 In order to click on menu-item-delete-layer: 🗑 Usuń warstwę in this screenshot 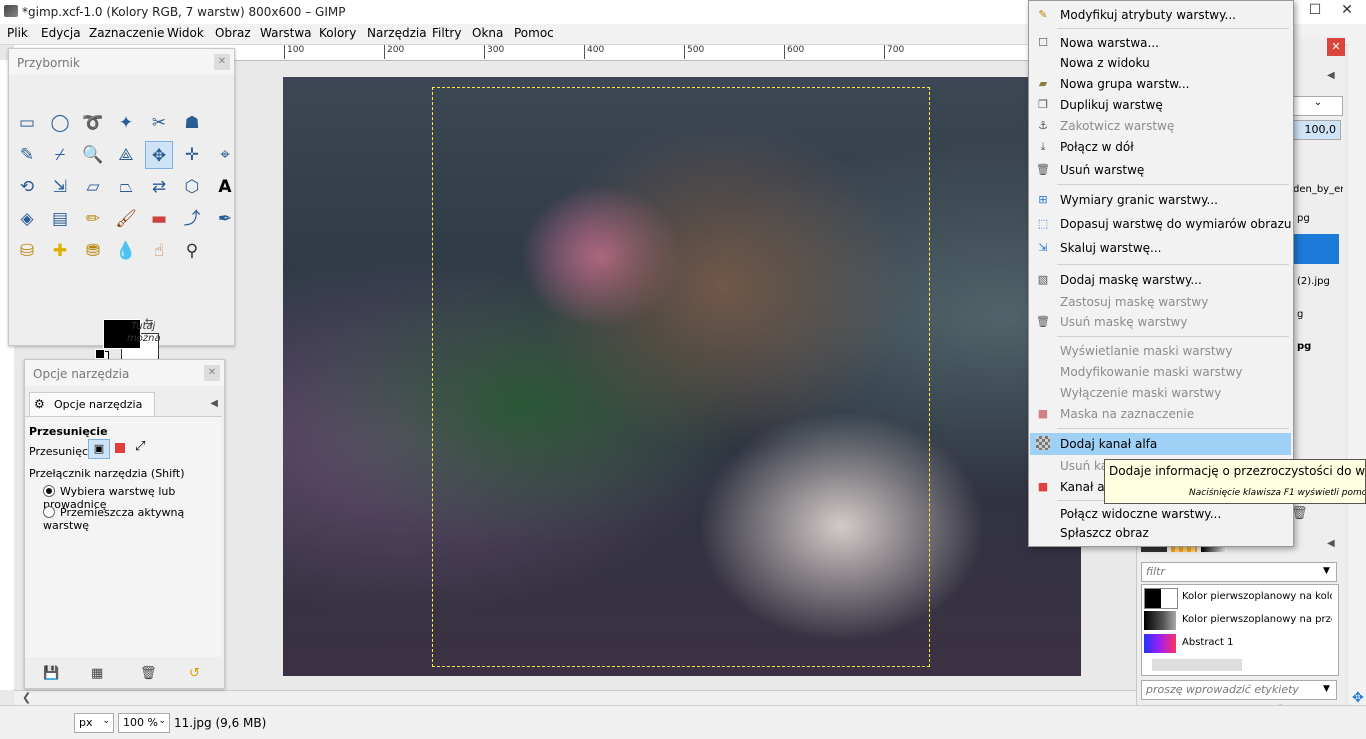, I will do `click(1160, 170)`.